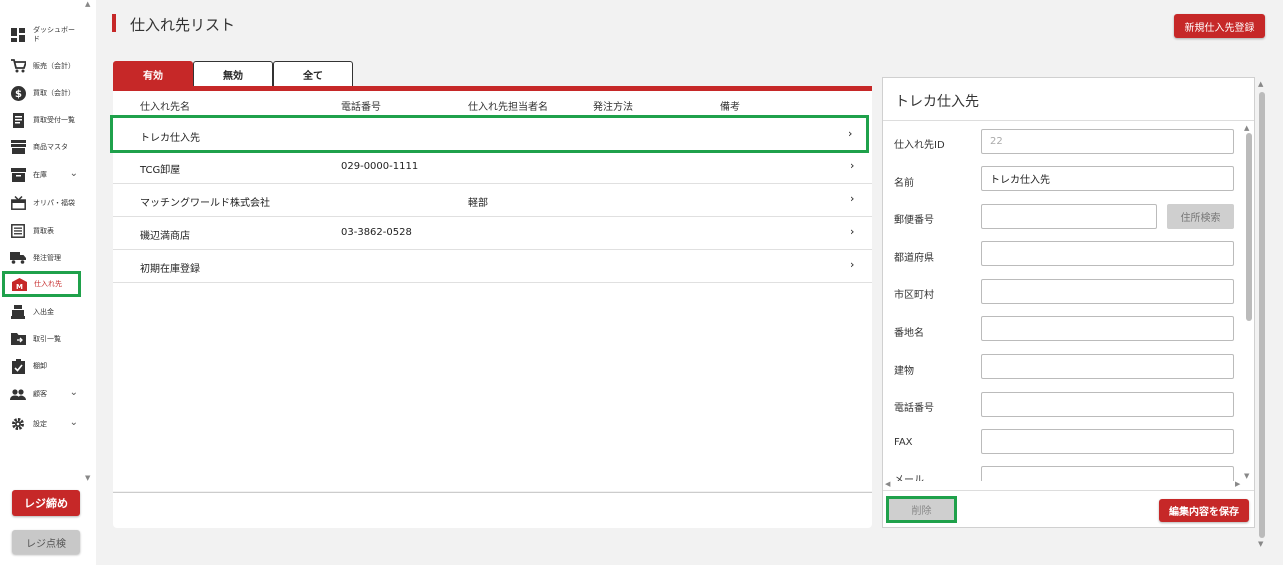 This screenshot has height=565, width=1283. Describe the element at coordinates (47, 120) in the screenshot. I see `sidebar-item-purchase-reception: 買取受付一覧` at that location.